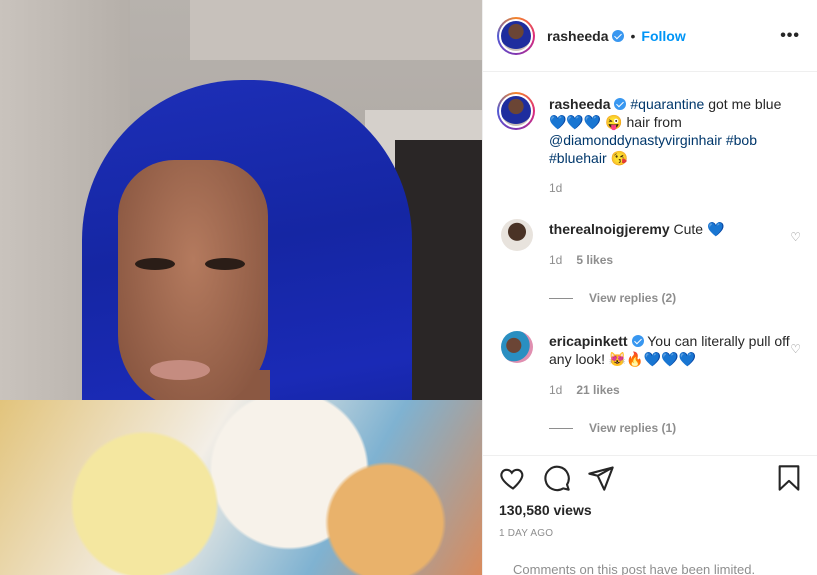  I want to click on comment-body: Cute 💙, so click(699, 229).